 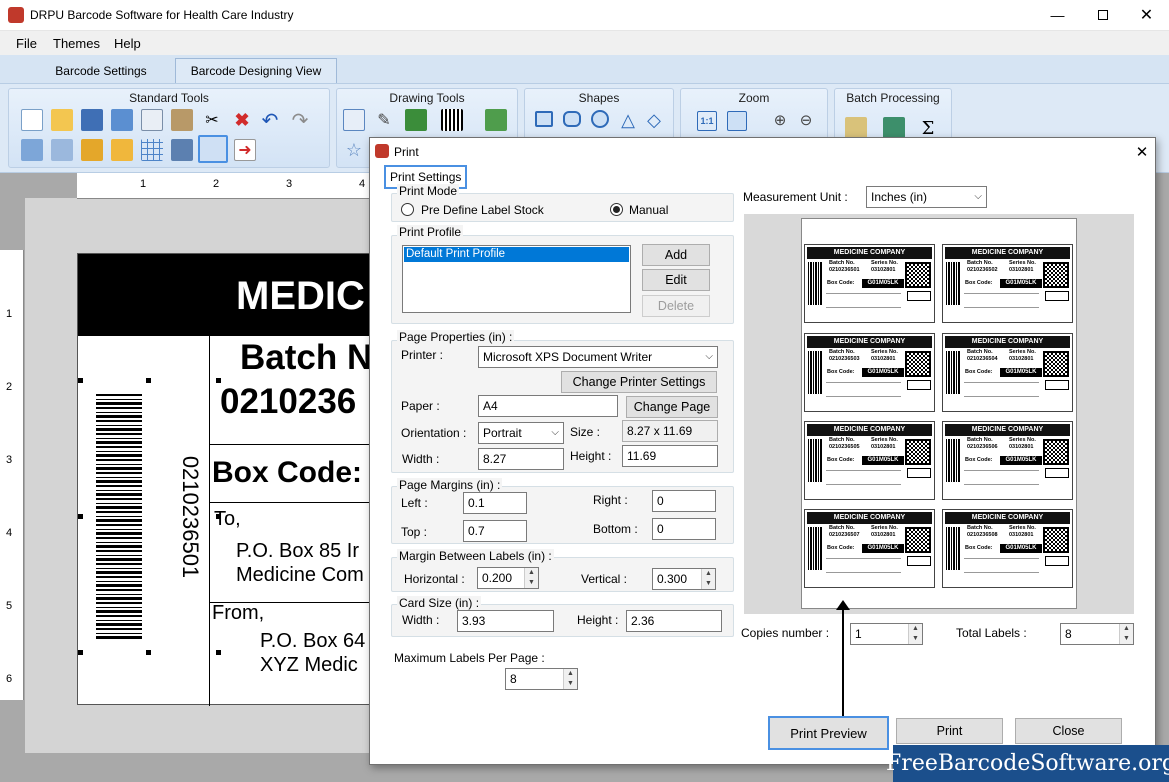 What do you see at coordinates (300, 120) in the screenshot?
I see `redo-icon: ↷` at bounding box center [300, 120].